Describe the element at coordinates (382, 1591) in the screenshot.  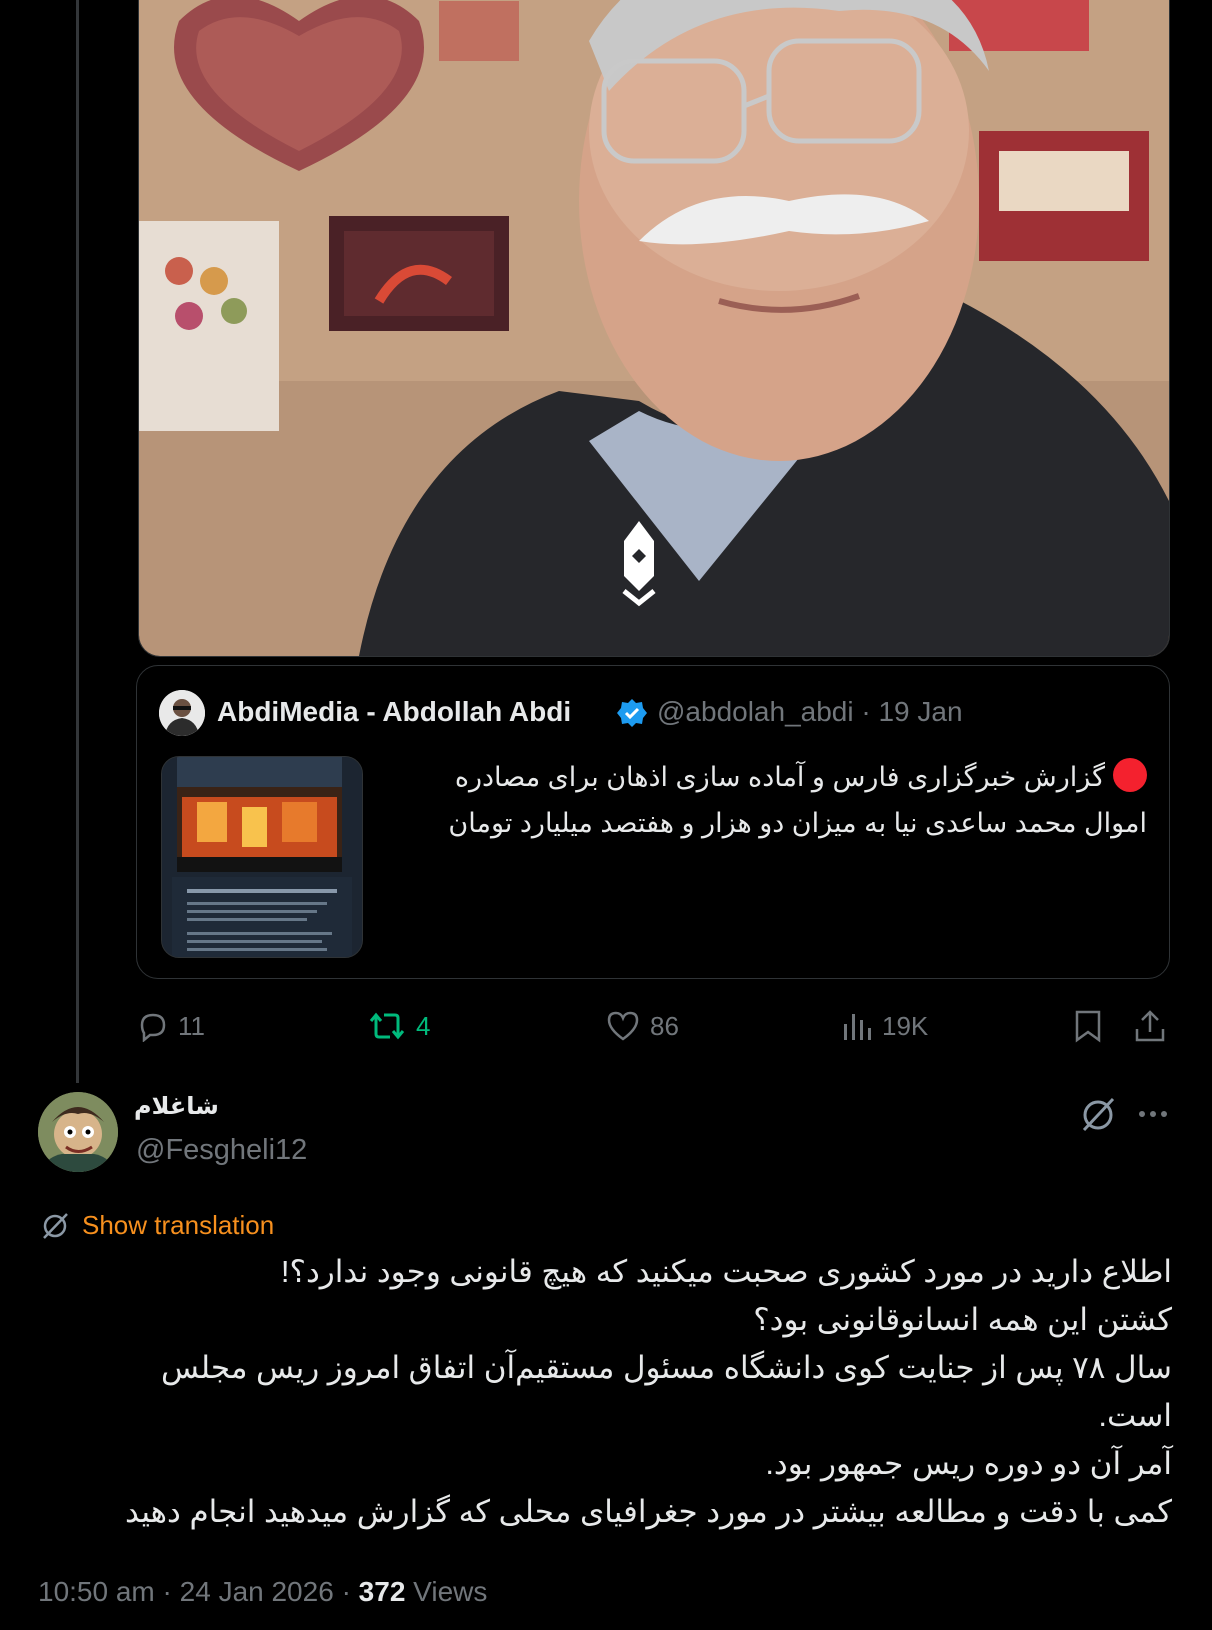
I see `tweet-views-count: 372` at that location.